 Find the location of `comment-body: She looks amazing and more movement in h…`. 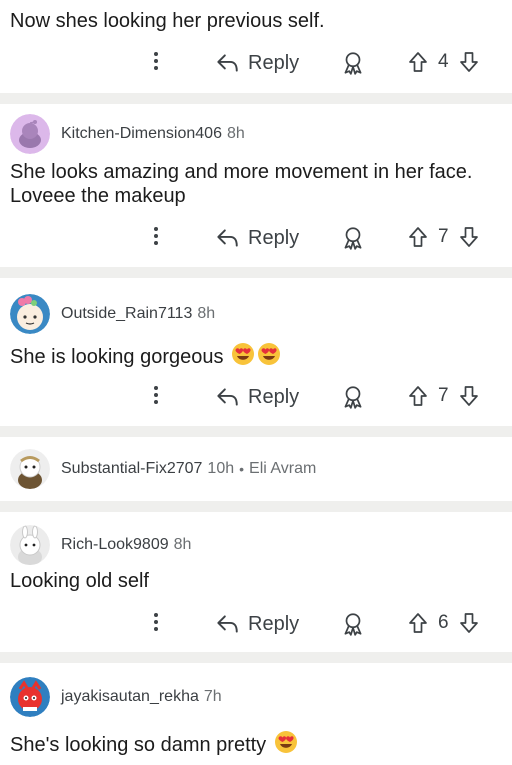

comment-body: She looks amazing and more movement in h… is located at coordinates (241, 184).